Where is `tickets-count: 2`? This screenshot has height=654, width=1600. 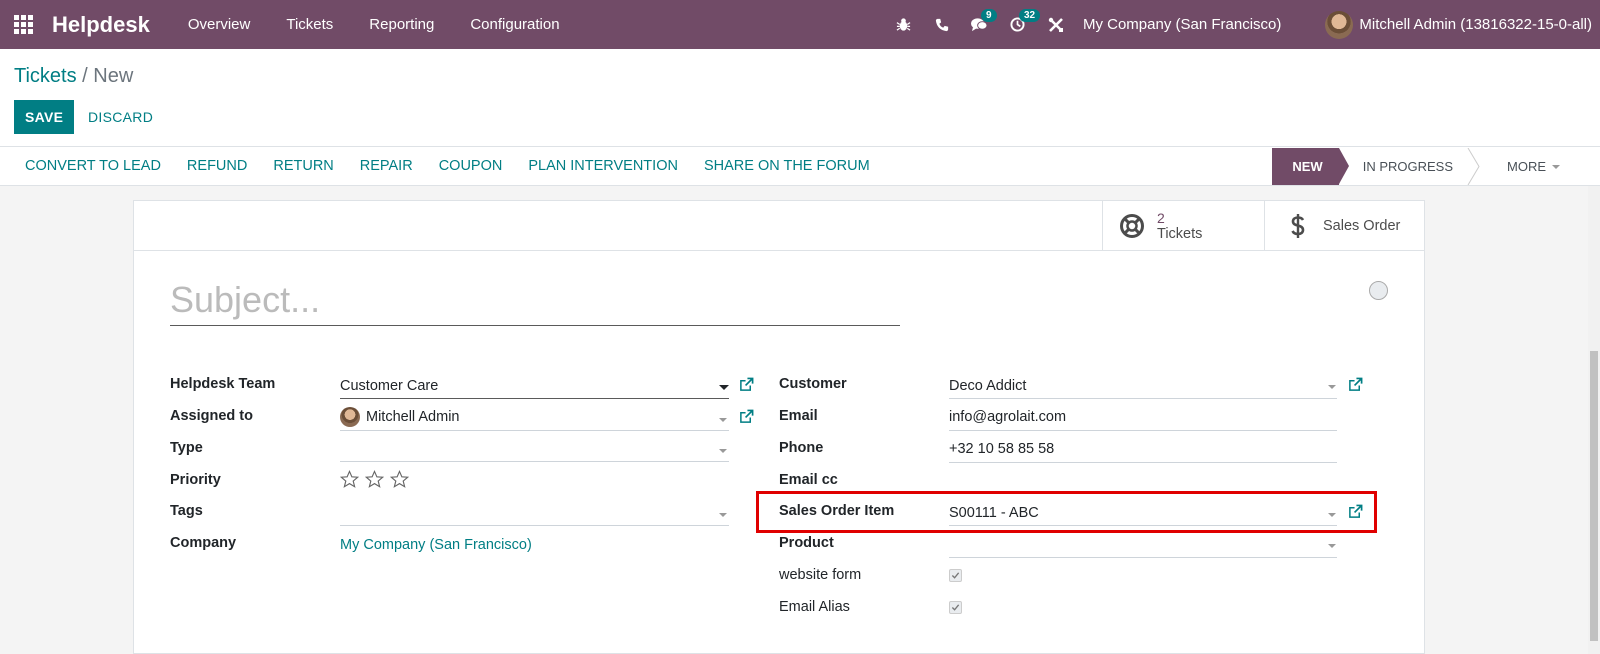 tickets-count: 2 is located at coordinates (1161, 217).